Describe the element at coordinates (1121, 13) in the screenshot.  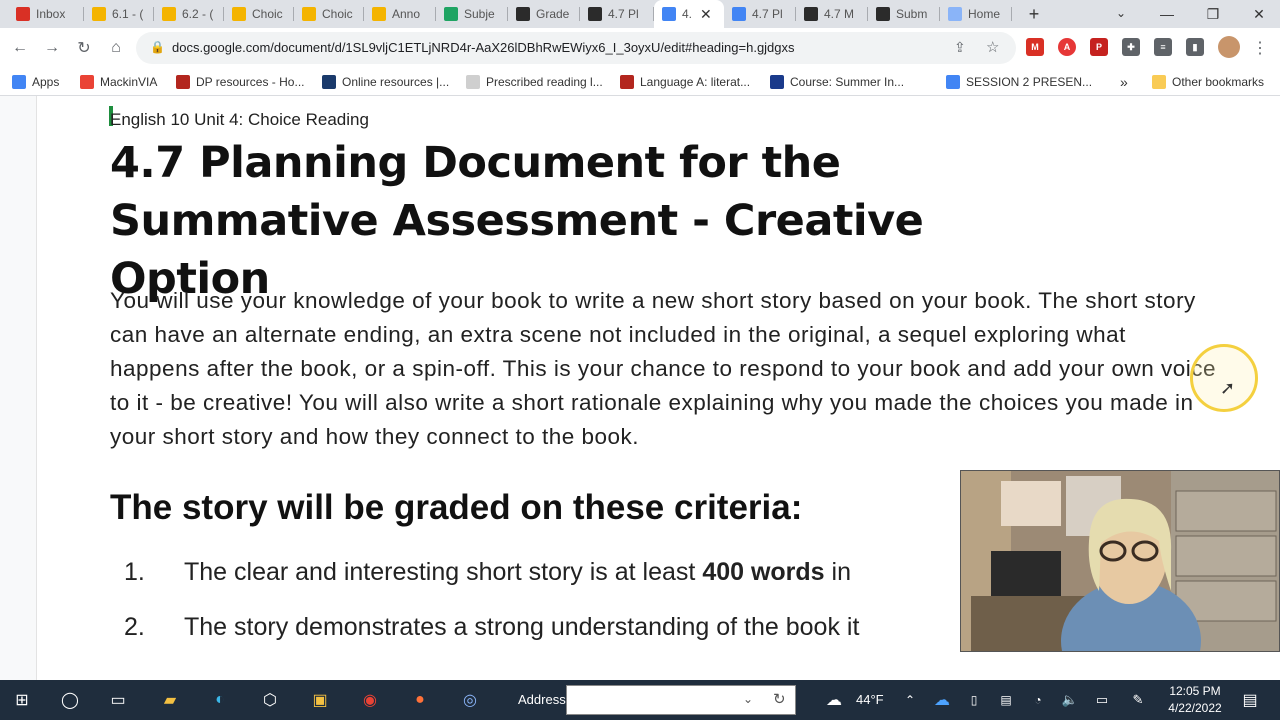
I see `tab-search-icon: ⌄` at that location.